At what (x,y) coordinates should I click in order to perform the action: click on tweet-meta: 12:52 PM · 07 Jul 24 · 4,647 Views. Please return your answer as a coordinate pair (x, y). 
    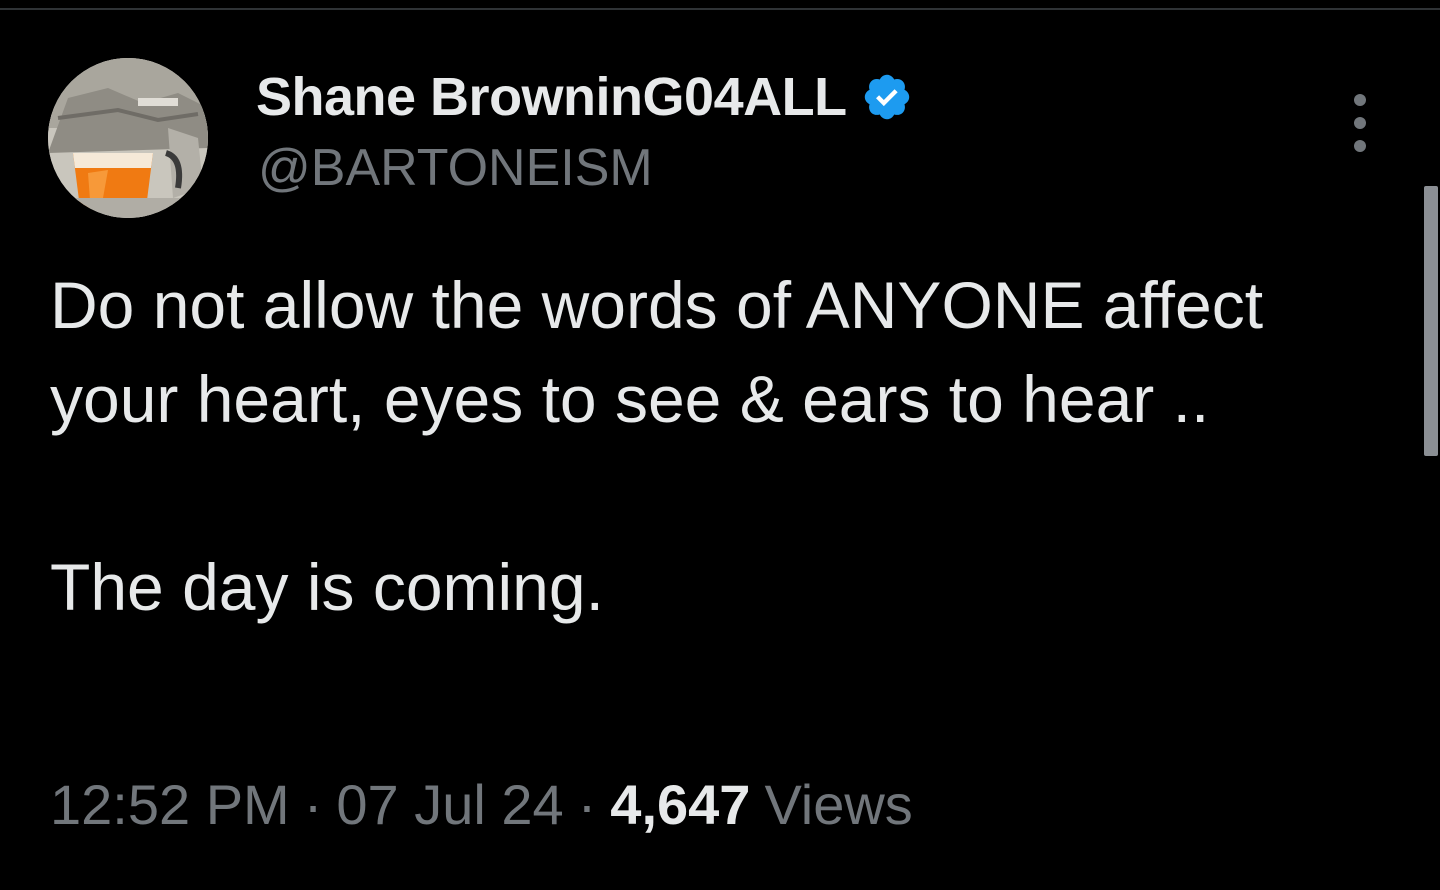
    Looking at the image, I should click on (481, 804).